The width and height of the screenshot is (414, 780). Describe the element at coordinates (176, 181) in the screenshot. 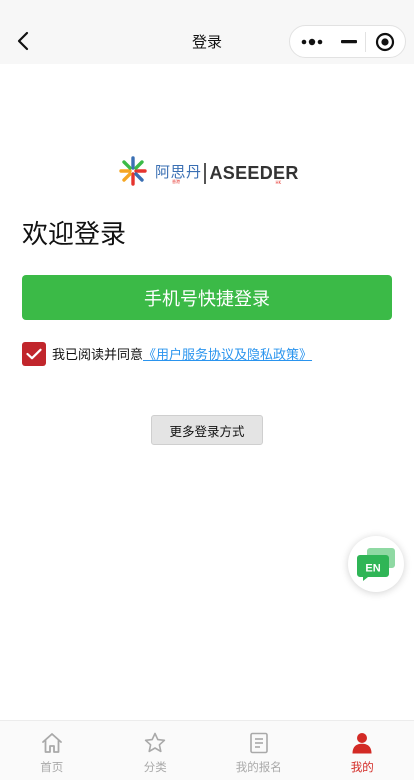

I see `logo-chinese-subtext: 香港` at that location.